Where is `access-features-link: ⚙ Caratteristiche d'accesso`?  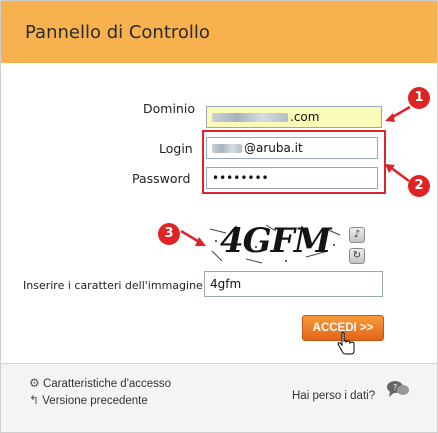
access-features-link: ⚙ Caratteristiche d'accesso is located at coordinates (100, 383).